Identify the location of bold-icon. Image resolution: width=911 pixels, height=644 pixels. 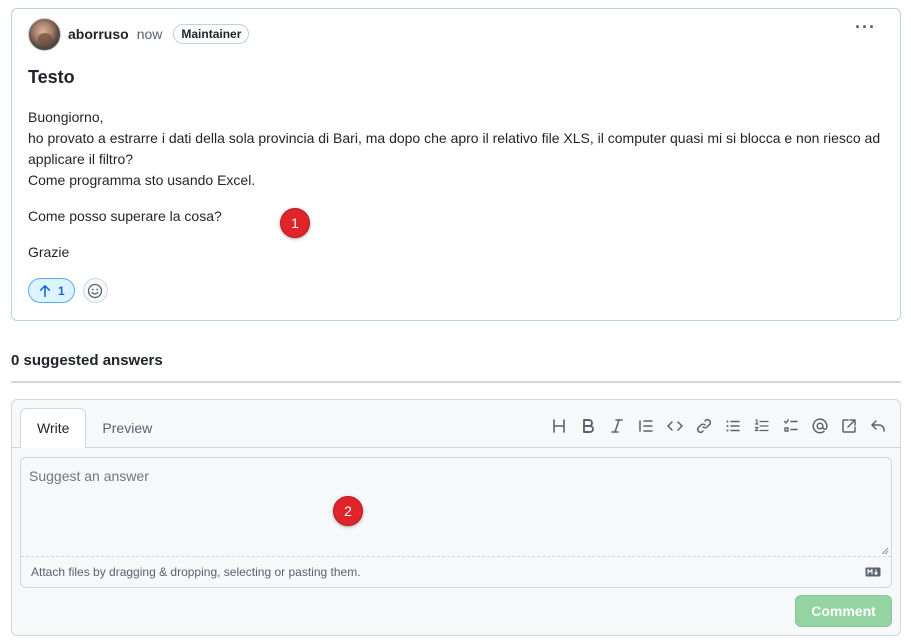
(588, 426).